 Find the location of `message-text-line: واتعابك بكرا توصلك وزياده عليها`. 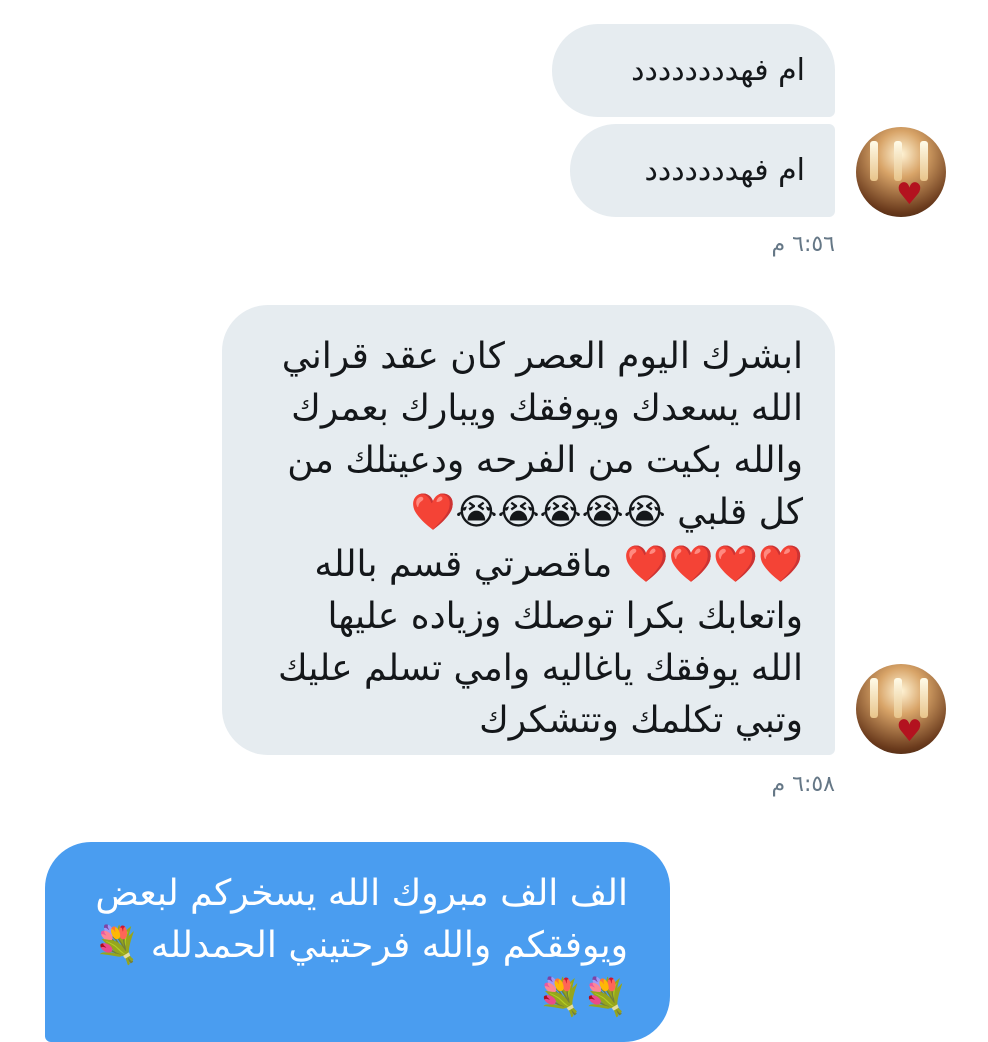

message-text-line: واتعابك بكرا توصلك وزياده عليها is located at coordinates (565, 616).